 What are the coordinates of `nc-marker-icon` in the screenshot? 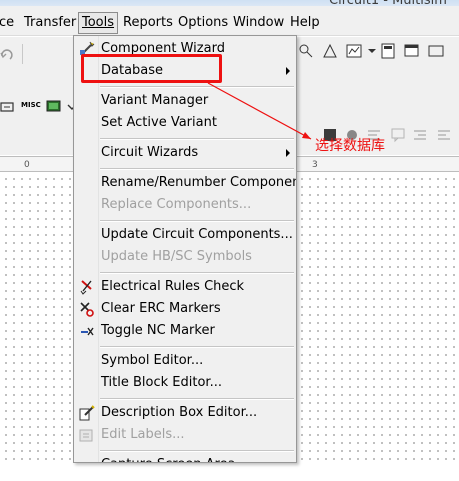 It's located at (87, 331).